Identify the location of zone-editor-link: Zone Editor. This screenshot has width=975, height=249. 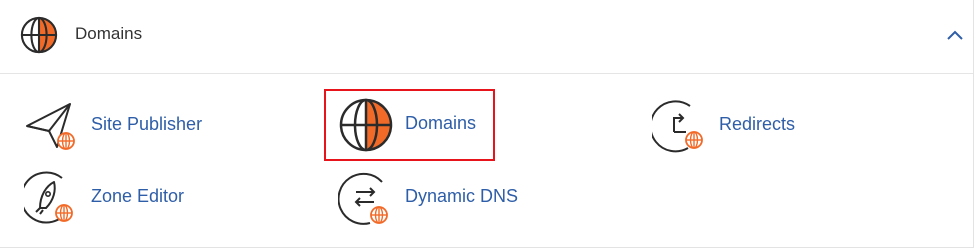
(124, 198).